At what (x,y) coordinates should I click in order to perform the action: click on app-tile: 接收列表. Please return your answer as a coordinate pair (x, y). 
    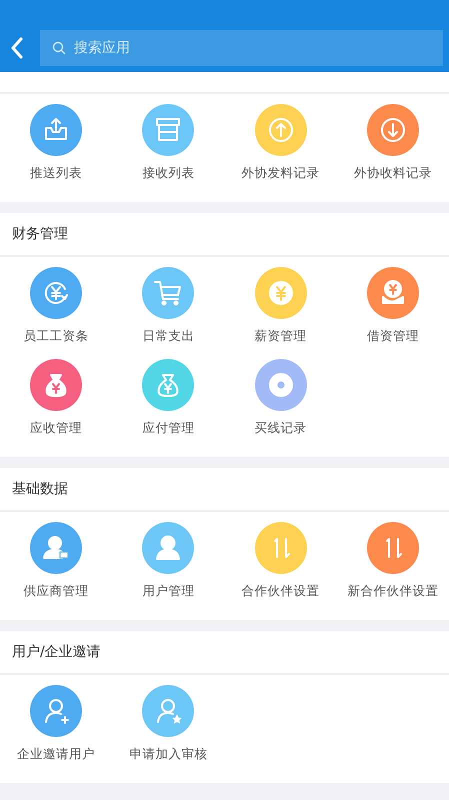
    Looking at the image, I should click on (168, 150).